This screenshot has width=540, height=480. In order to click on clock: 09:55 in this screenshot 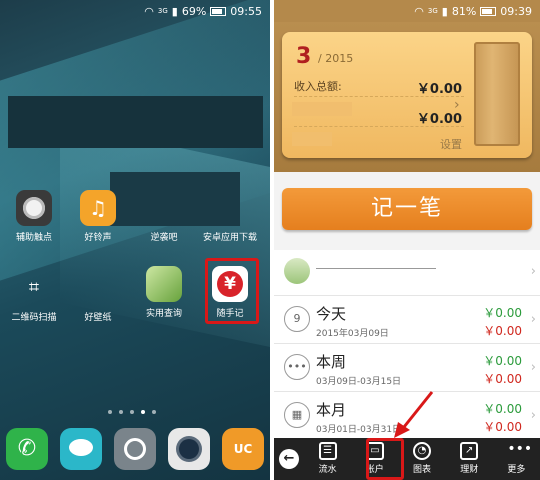, I will do `click(246, 11)`.